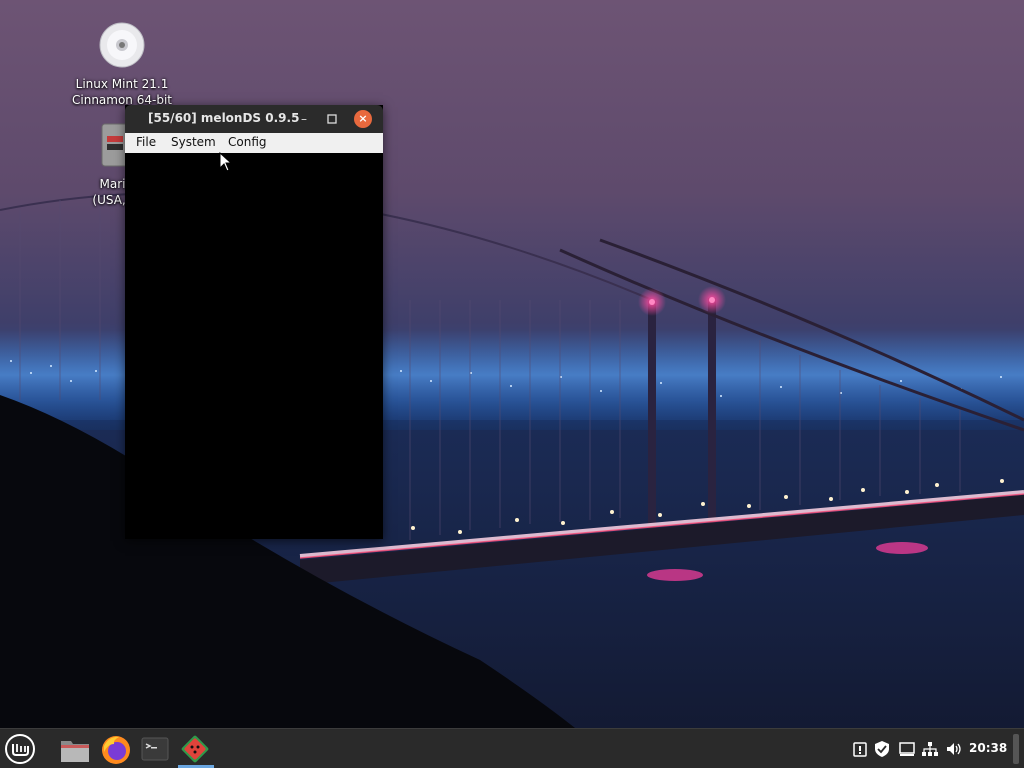  What do you see at coordinates (122, 47) in the screenshot?
I see `disc-icon` at bounding box center [122, 47].